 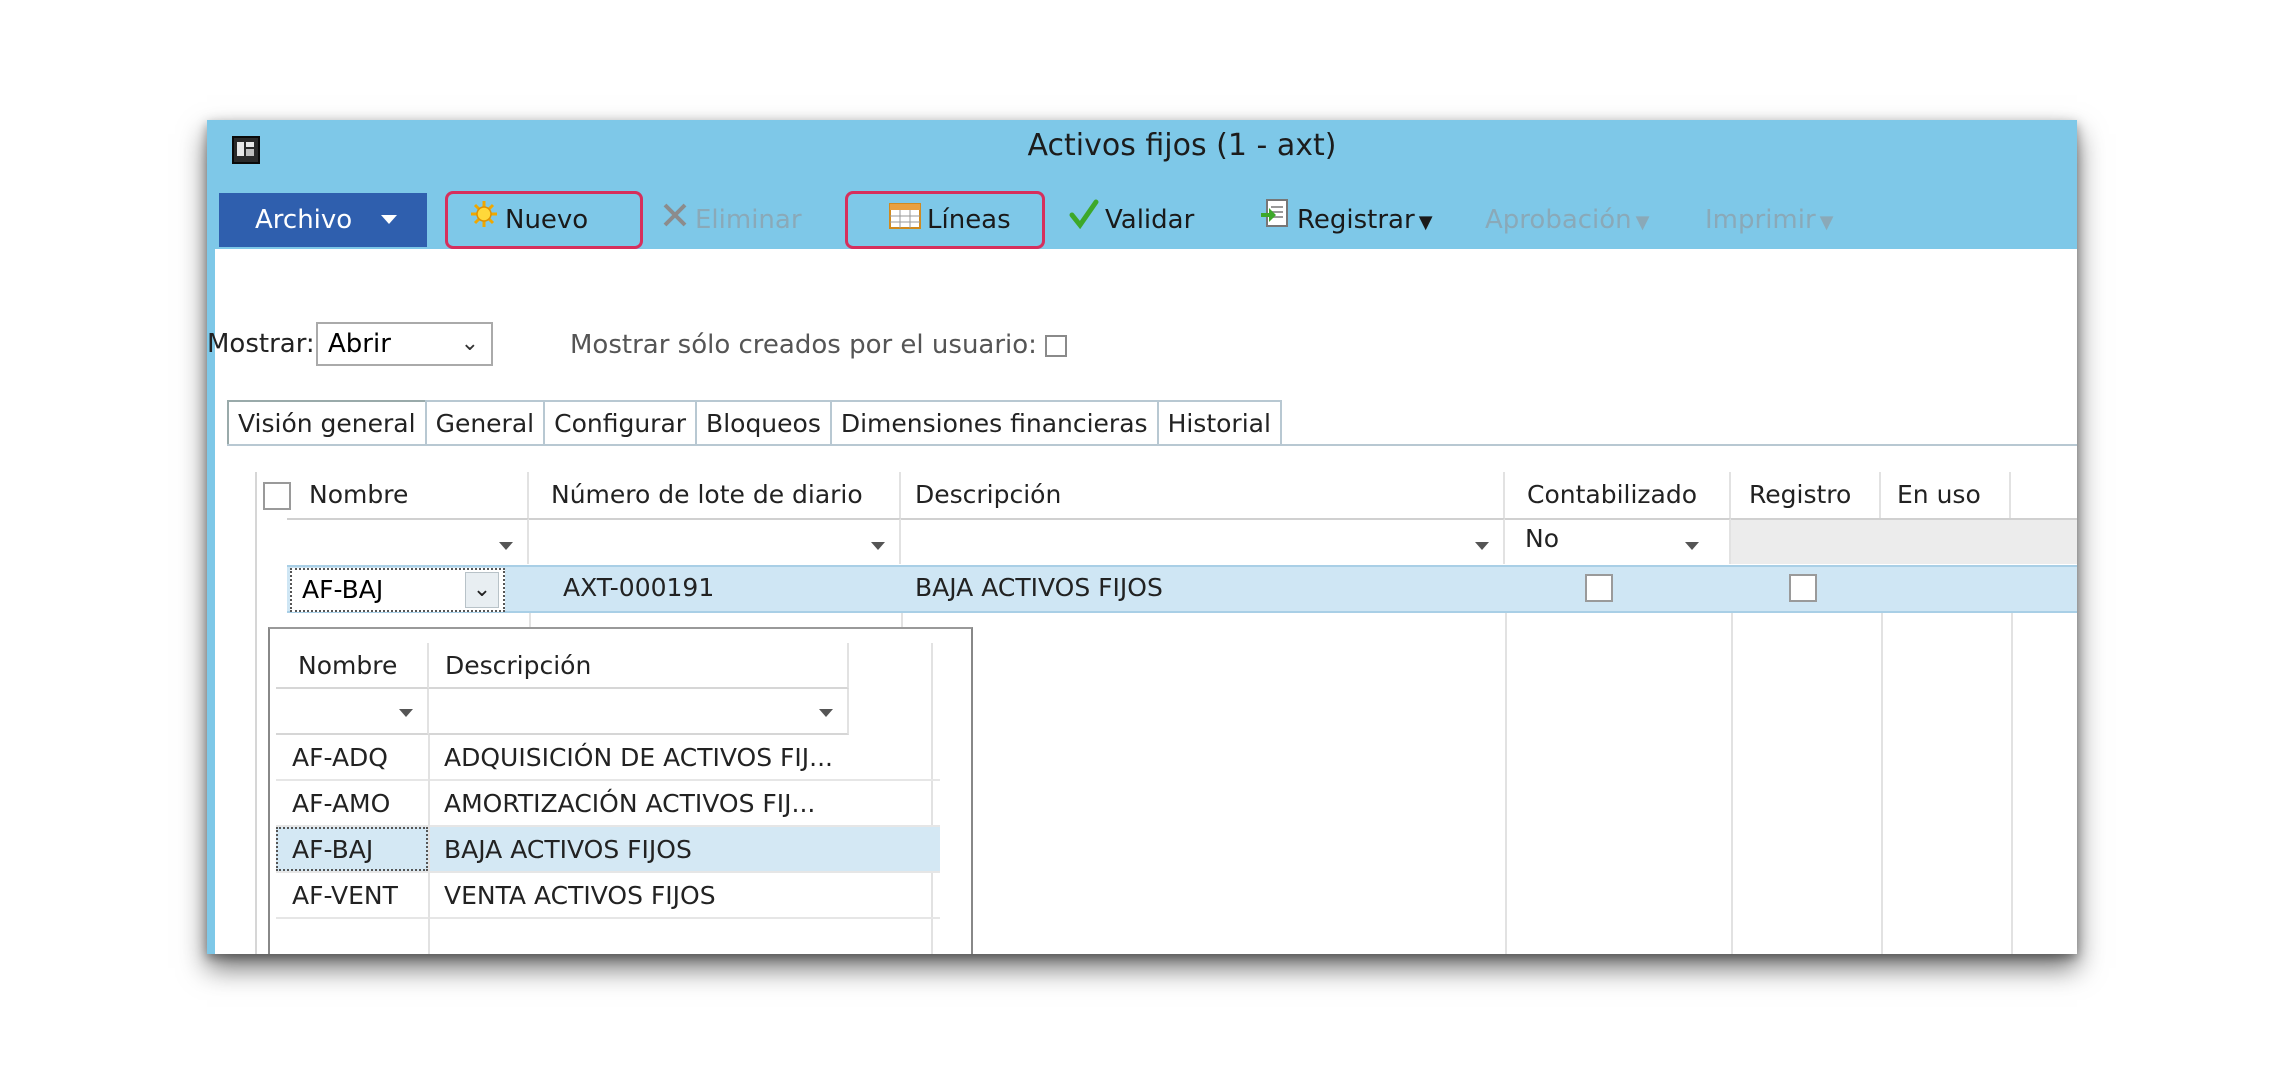 I want to click on lookup-filter-nombre, so click(x=352, y=712).